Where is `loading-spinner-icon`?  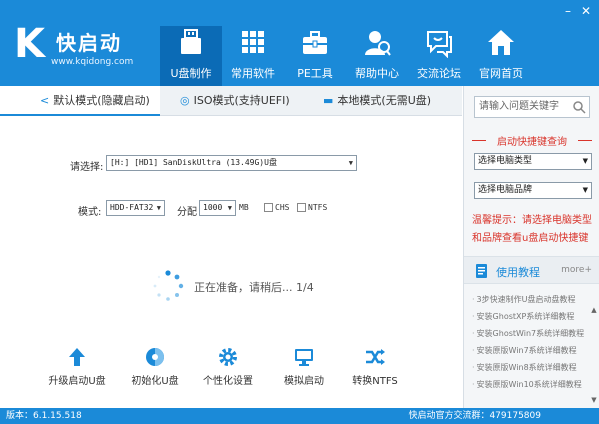 loading-spinner-icon is located at coordinates (168, 285).